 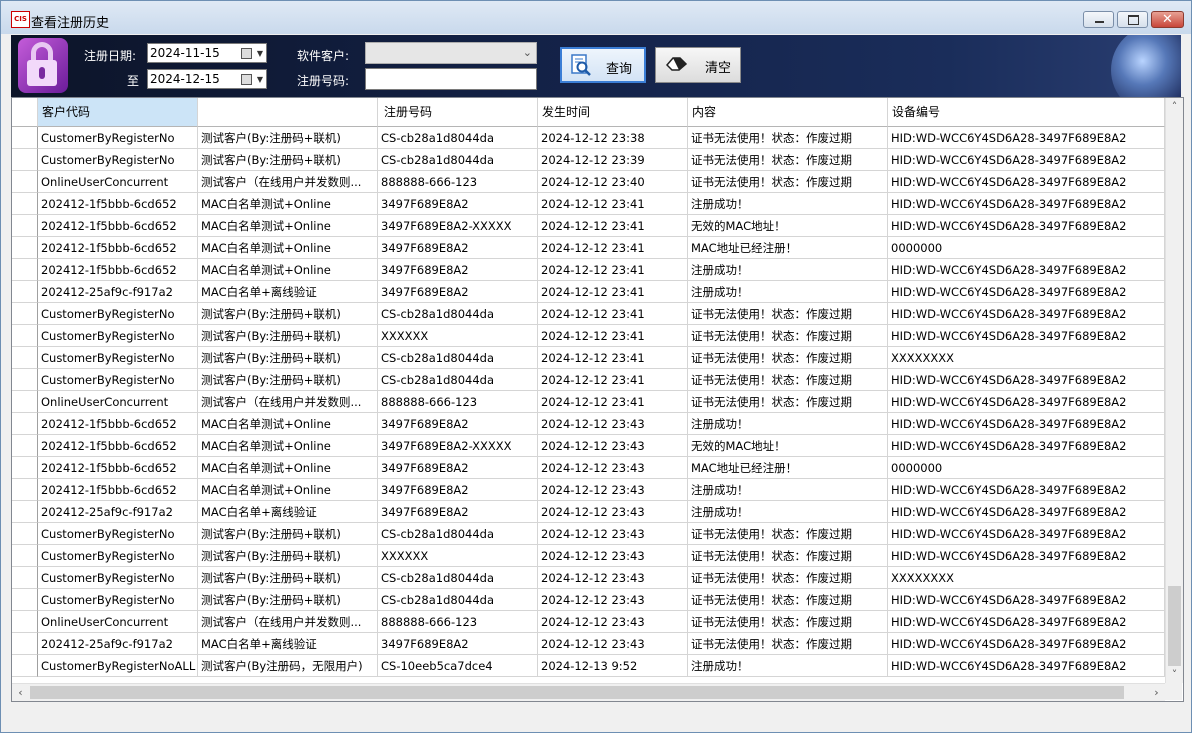 What do you see at coordinates (1132, 19) in the screenshot?
I see `maximize-button` at bounding box center [1132, 19].